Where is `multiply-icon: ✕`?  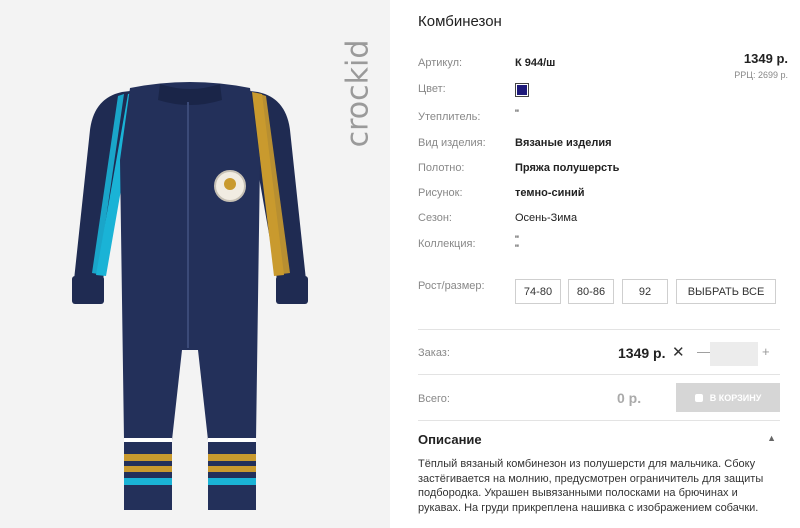 multiply-icon: ✕ is located at coordinates (678, 352).